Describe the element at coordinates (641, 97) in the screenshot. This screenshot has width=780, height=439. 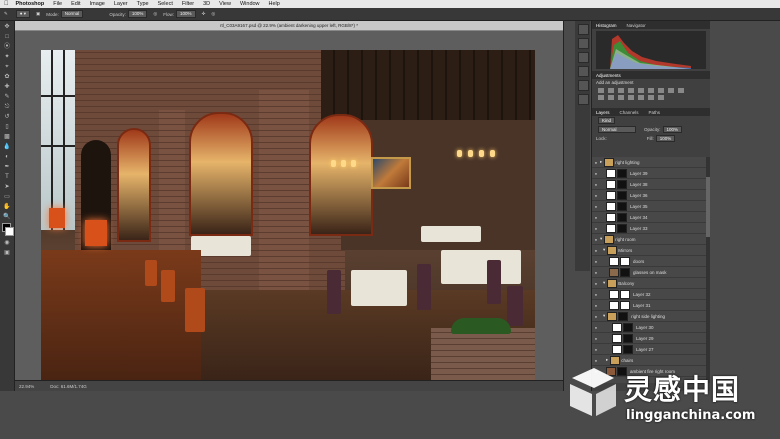
I see `threshold-icon` at that location.